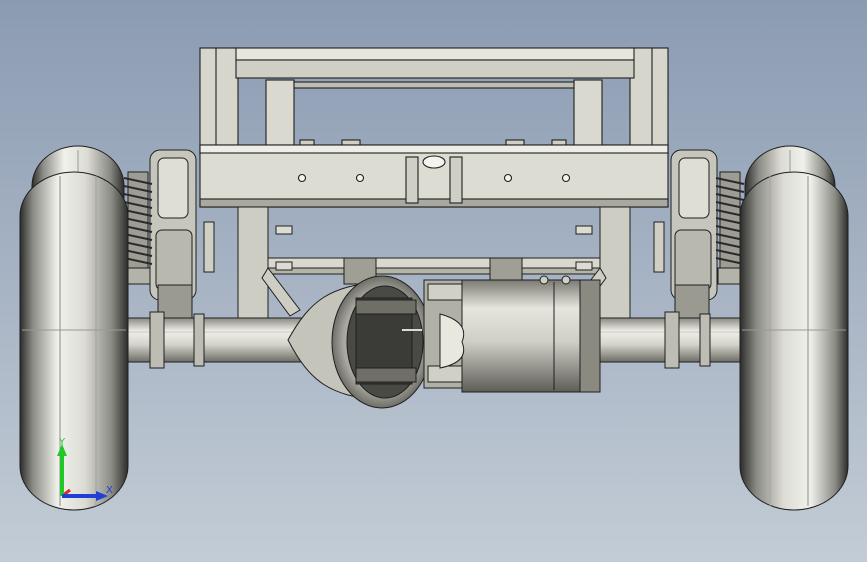 The height and width of the screenshot is (562, 867). Describe the element at coordinates (85, 477) in the screenshot. I see `orientation-triad: Y X` at that location.